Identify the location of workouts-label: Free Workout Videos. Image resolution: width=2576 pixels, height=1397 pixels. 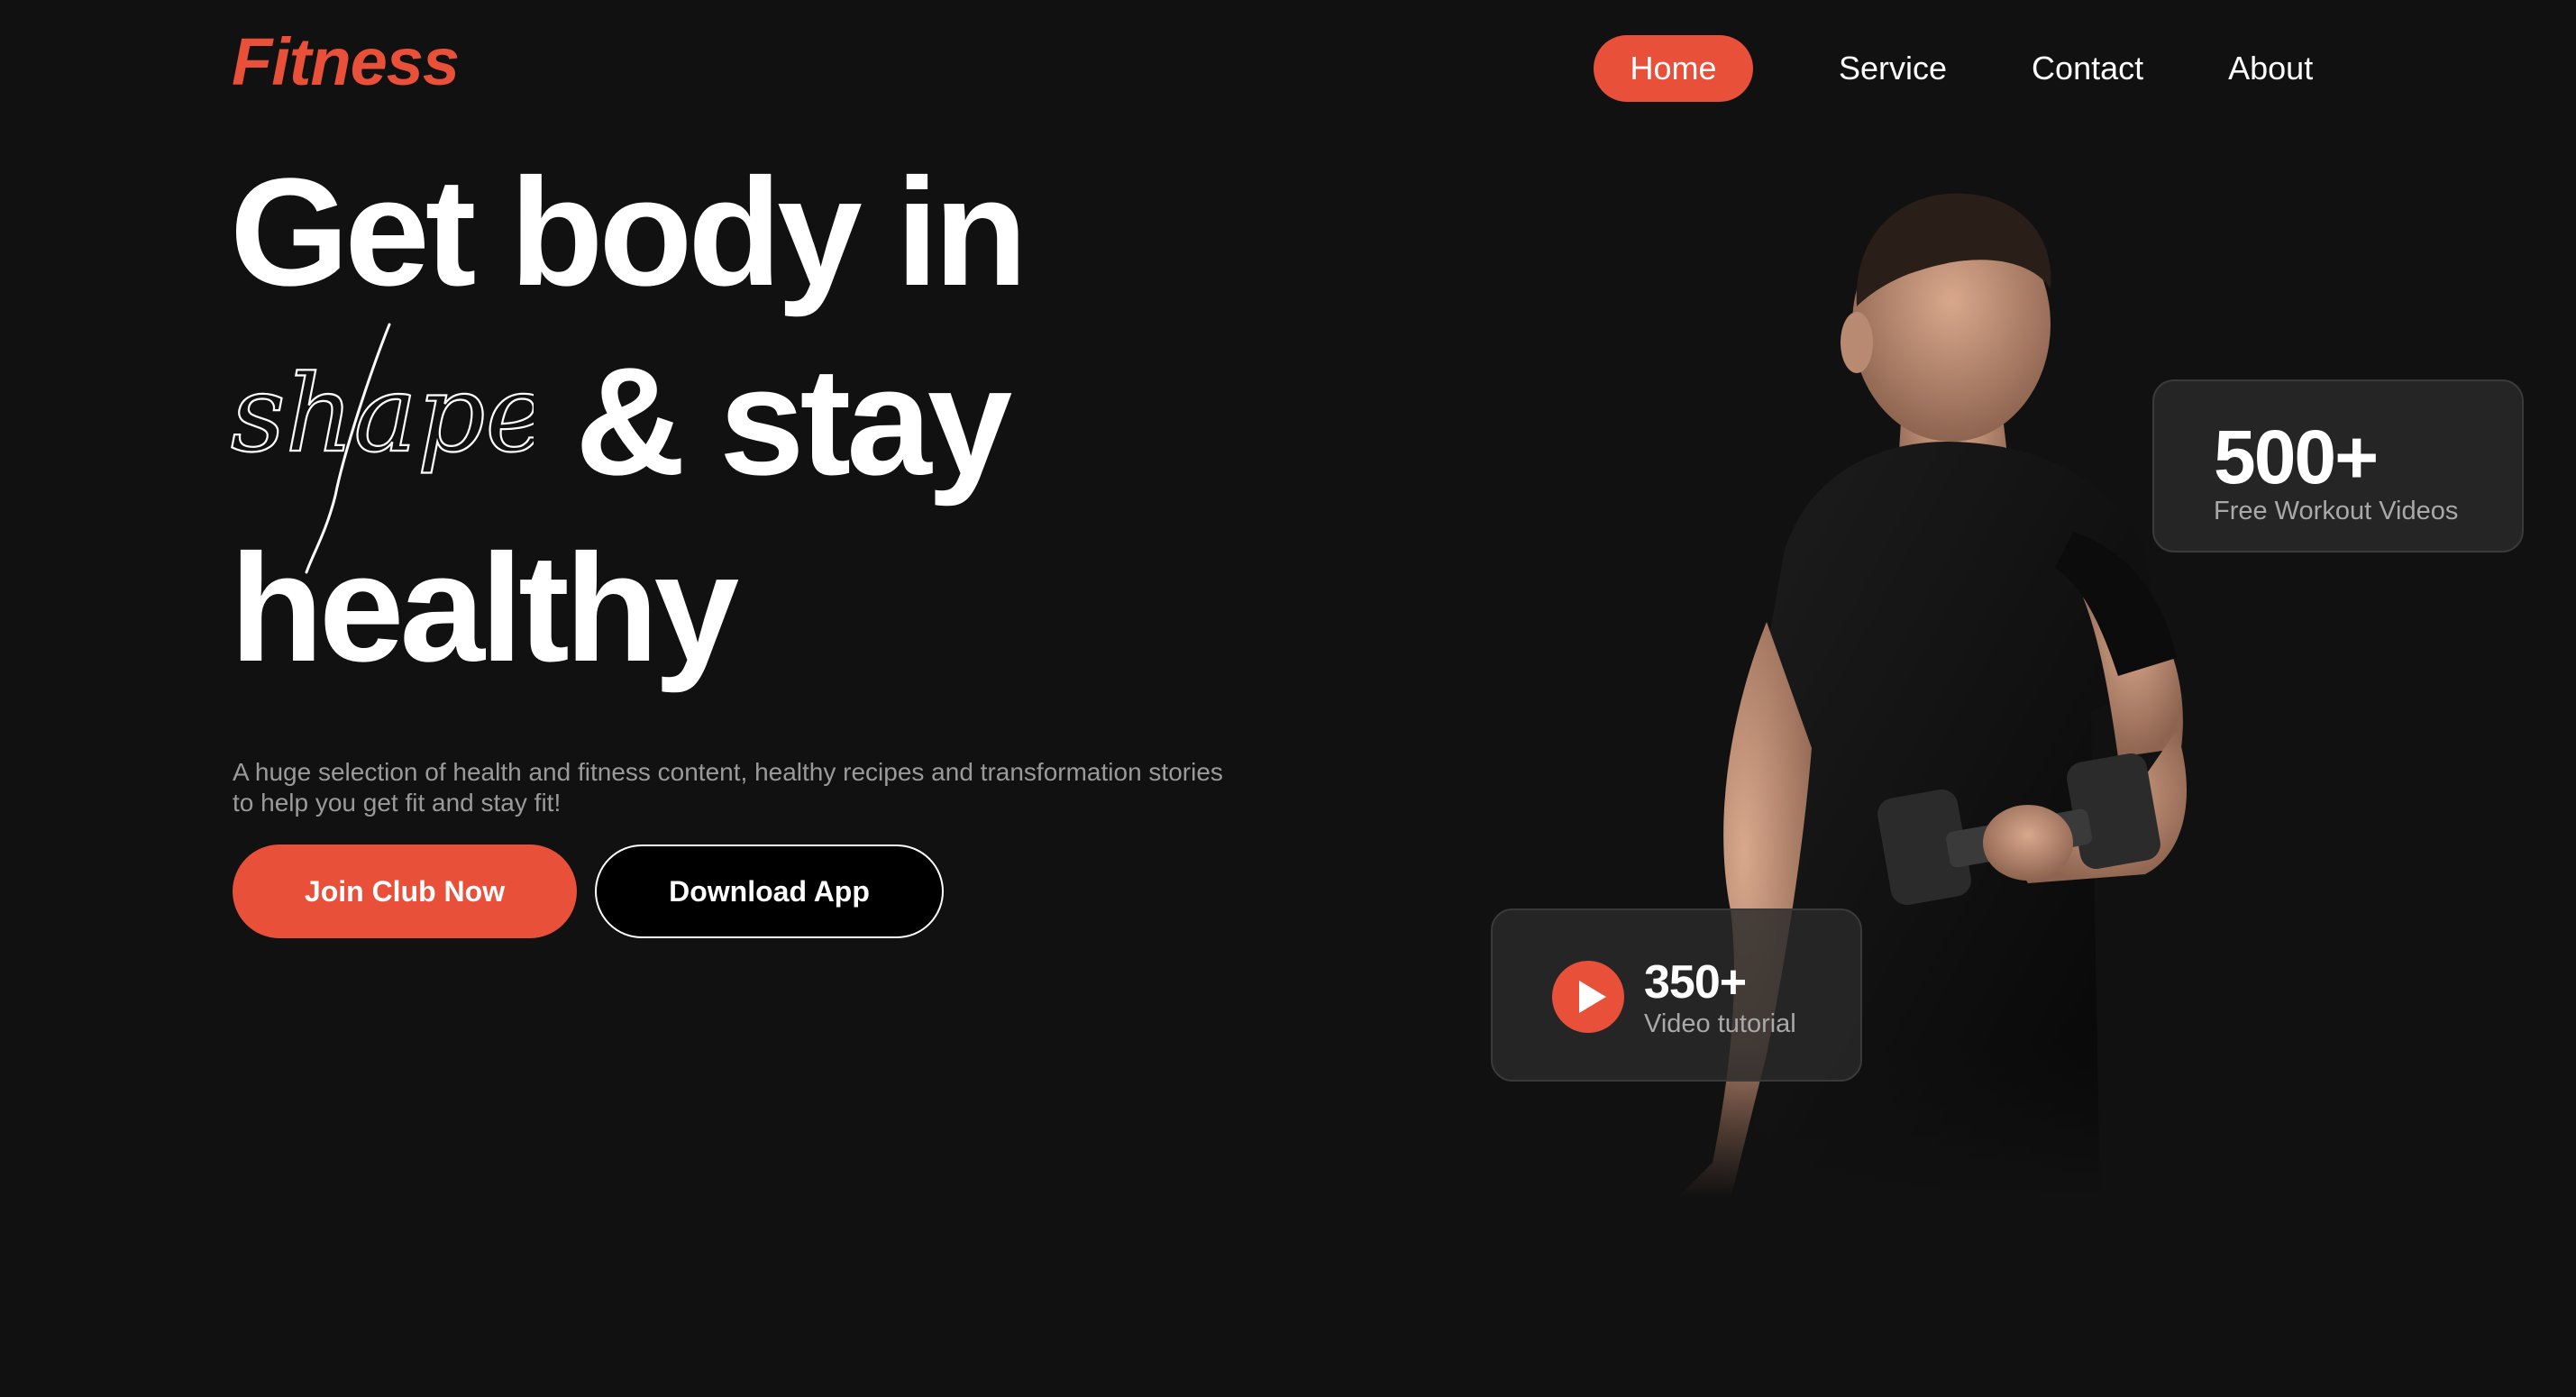
(2336, 511).